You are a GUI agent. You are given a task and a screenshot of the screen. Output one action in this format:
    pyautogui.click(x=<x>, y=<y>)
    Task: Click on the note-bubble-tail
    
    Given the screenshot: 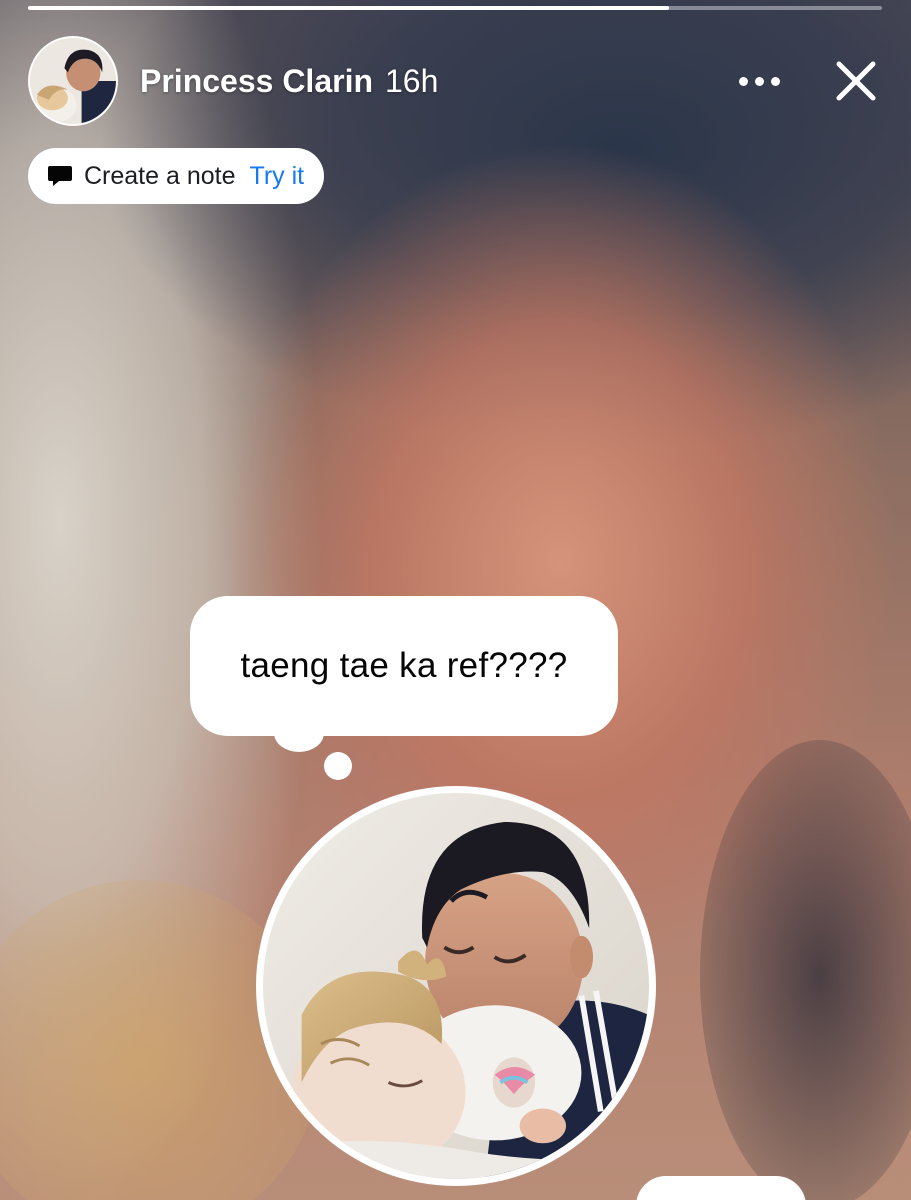 What is the action you would take?
    pyautogui.click(x=299, y=733)
    